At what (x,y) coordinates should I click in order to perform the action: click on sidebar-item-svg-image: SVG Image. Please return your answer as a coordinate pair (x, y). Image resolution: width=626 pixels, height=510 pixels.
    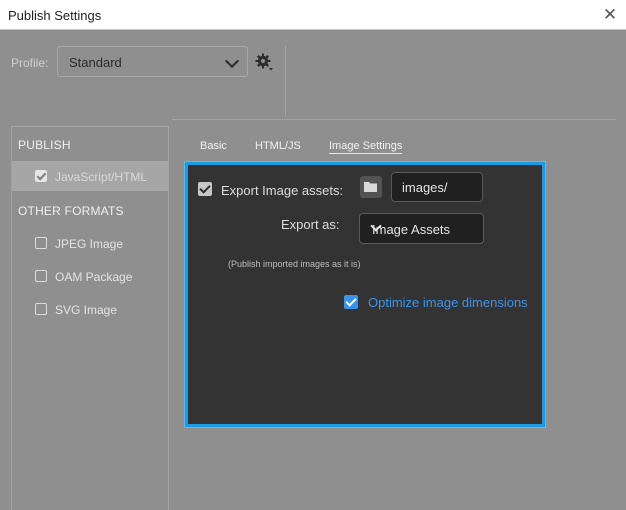
    Looking at the image, I should click on (90, 309).